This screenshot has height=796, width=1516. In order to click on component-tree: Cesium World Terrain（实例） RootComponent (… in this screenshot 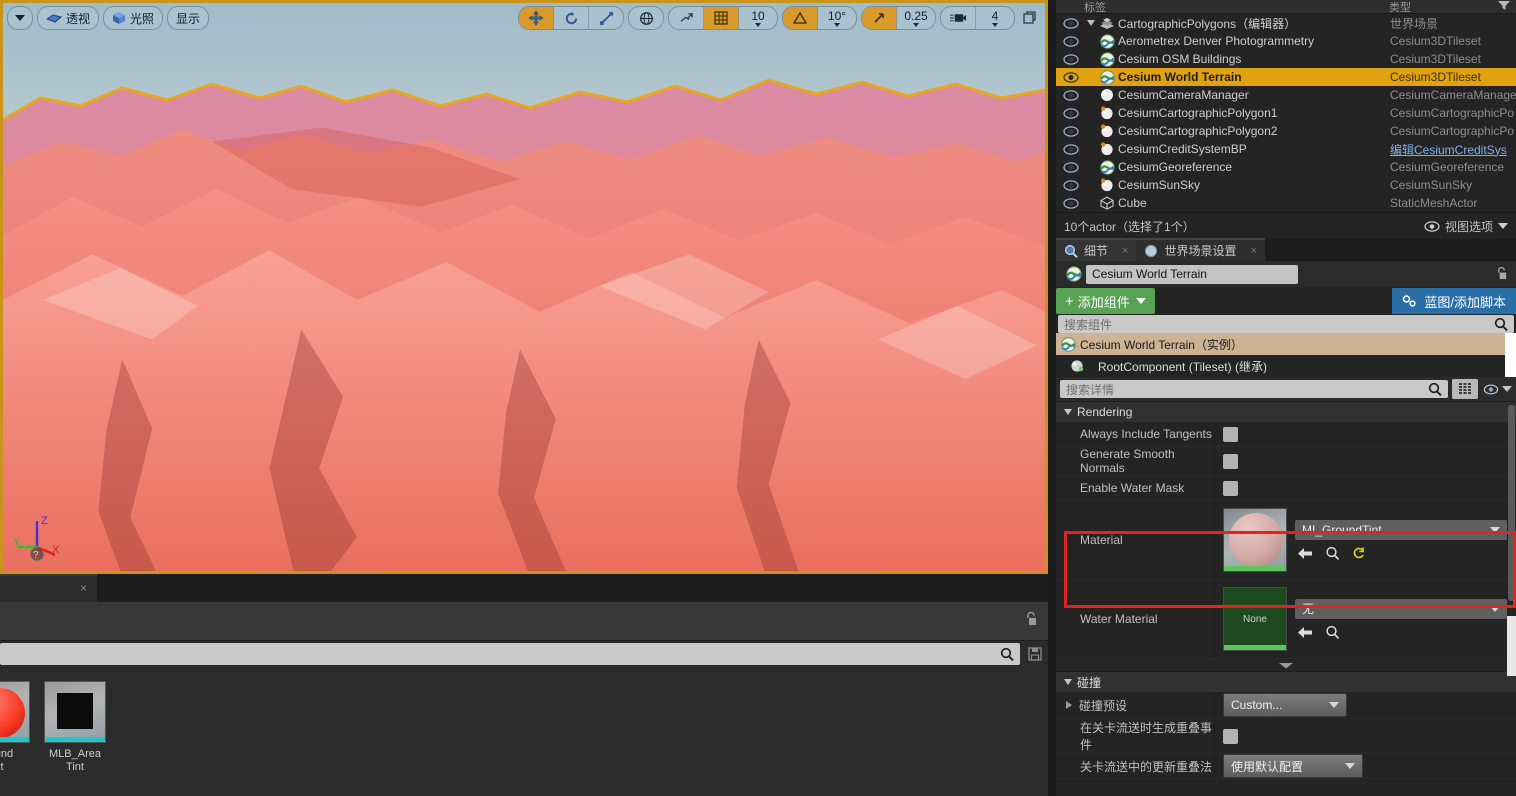, I will do `click(1286, 355)`.